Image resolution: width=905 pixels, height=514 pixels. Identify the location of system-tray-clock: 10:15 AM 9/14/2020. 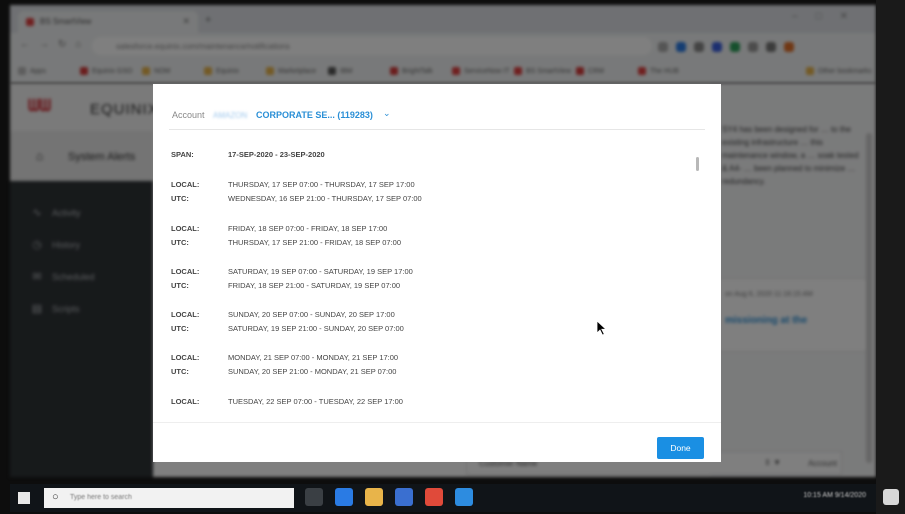
(834, 495).